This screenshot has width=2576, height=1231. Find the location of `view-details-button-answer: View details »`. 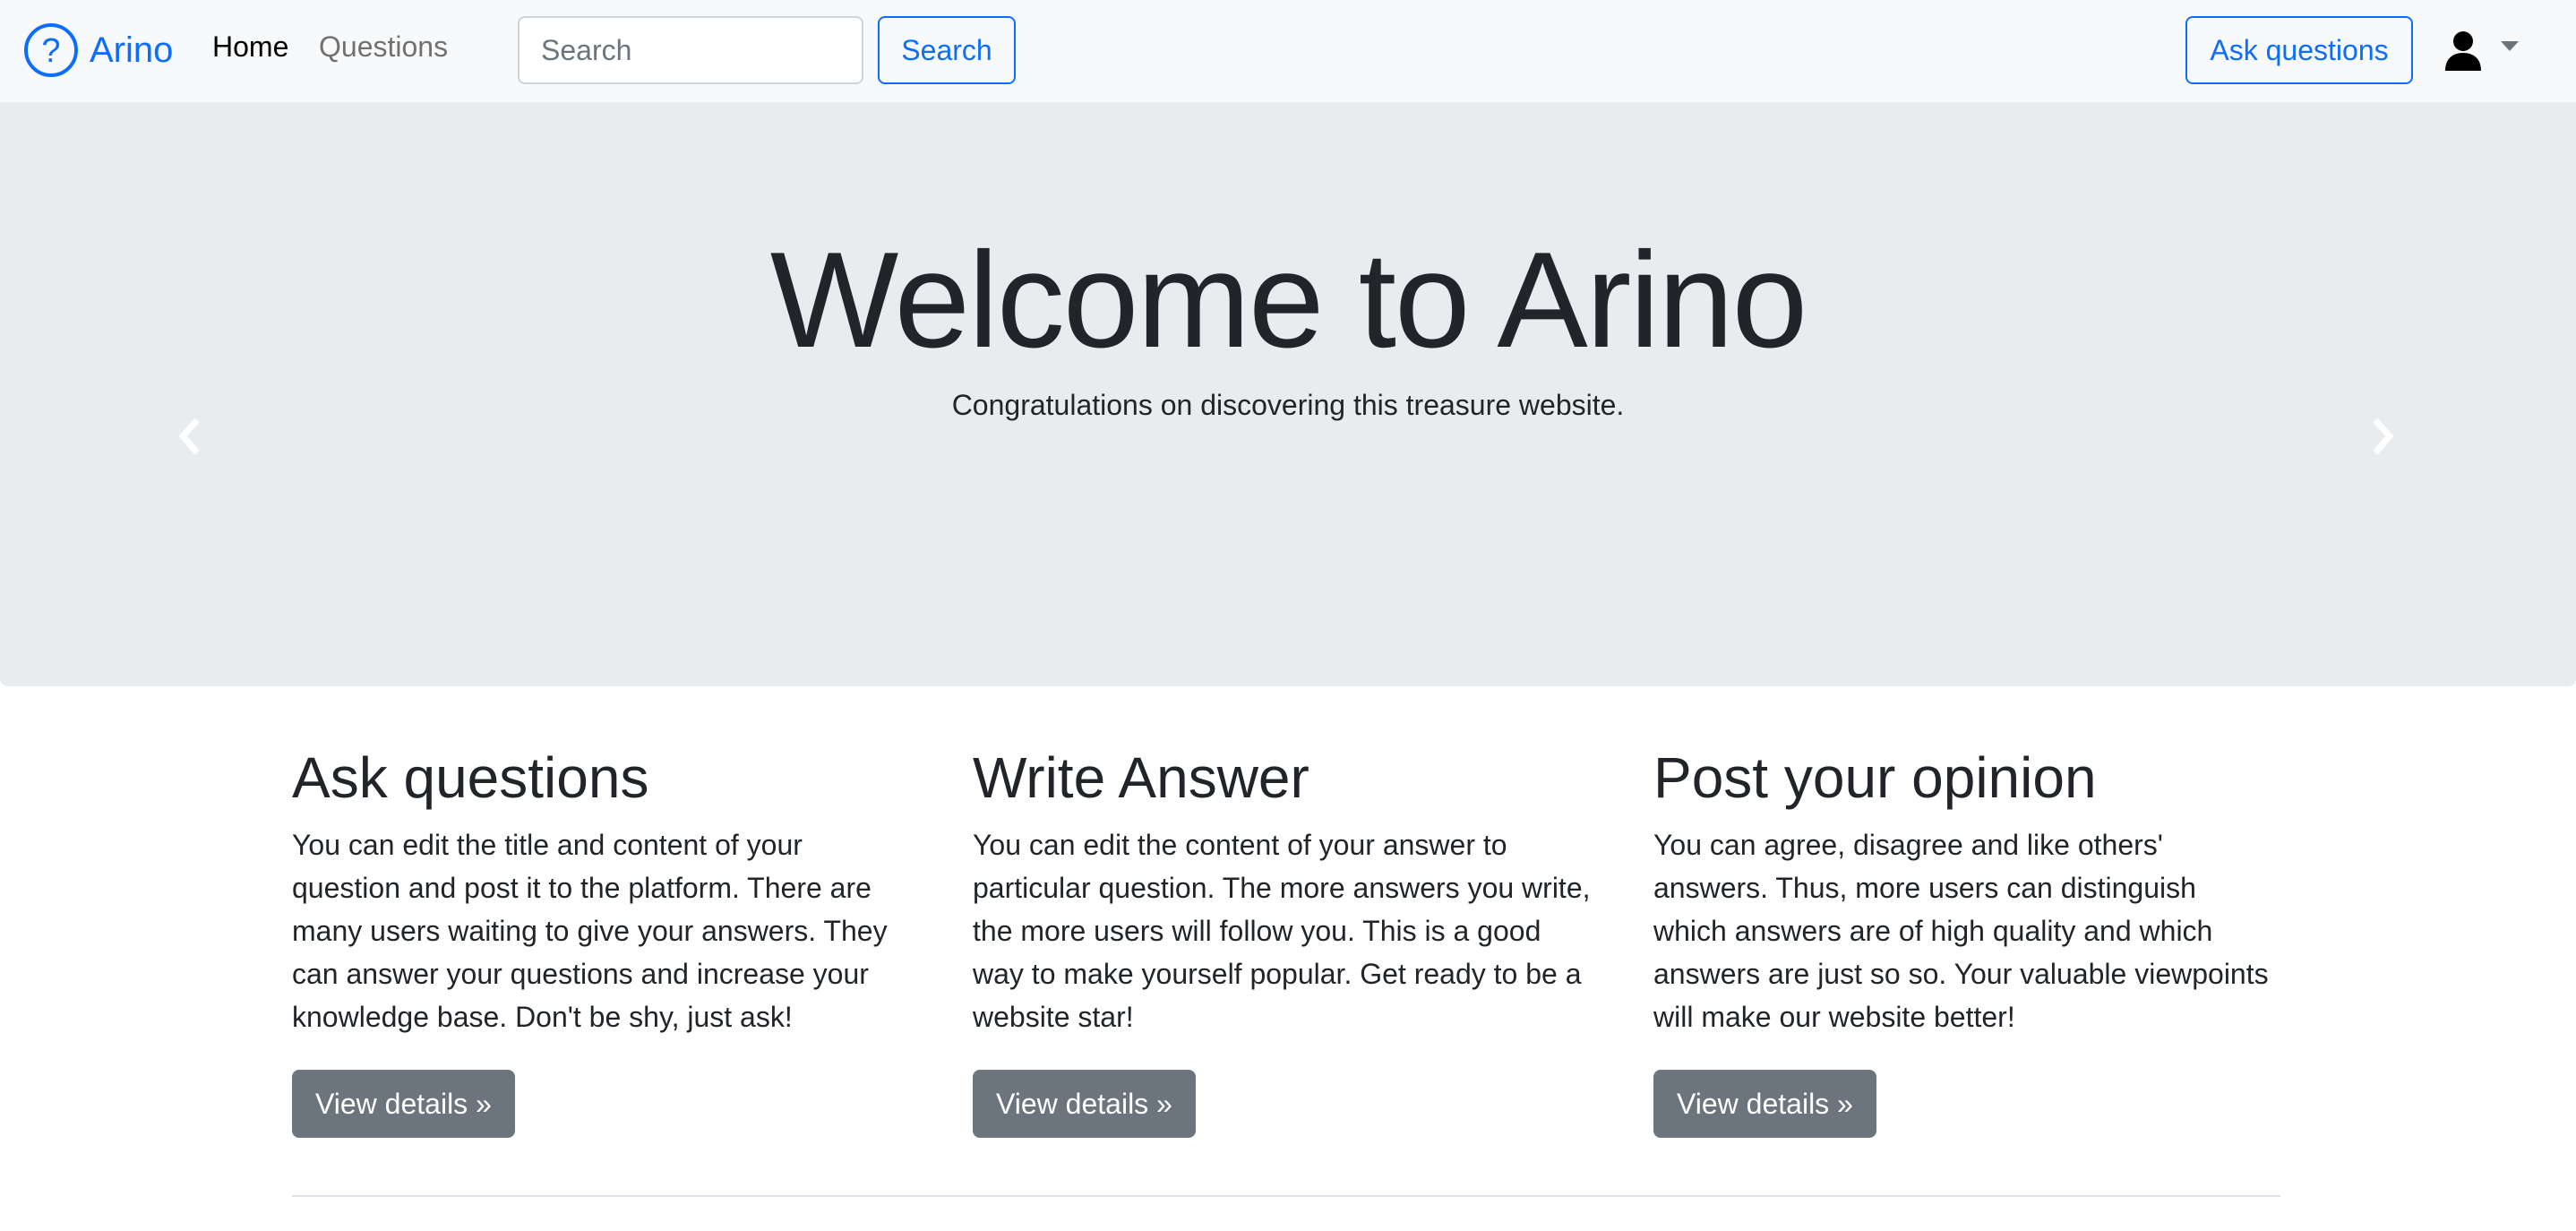

view-details-button-answer: View details » is located at coordinates (1084, 1104).